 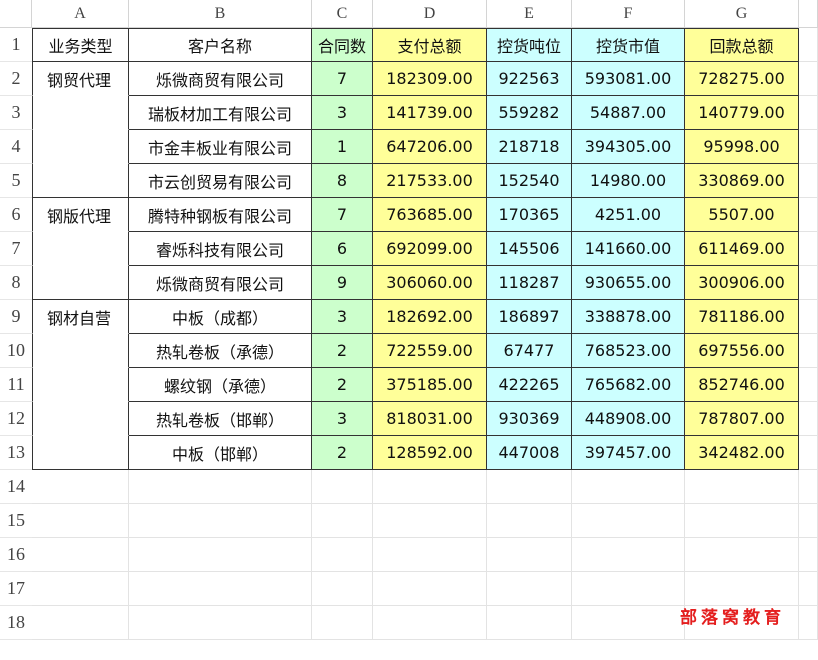 I want to click on value-cell: 5507.00, so click(x=742, y=215).